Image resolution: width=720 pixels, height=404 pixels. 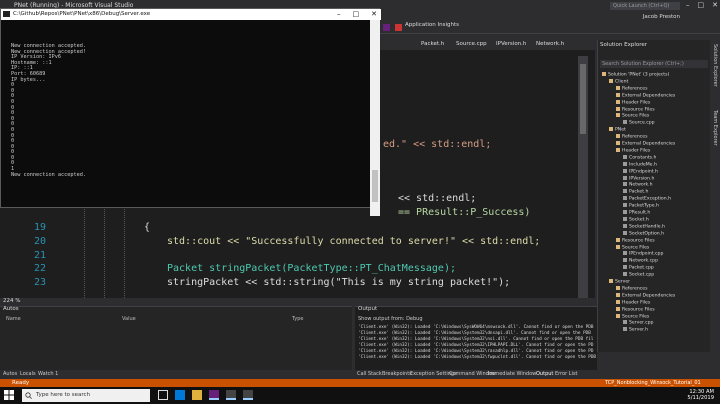 What do you see at coordinates (432, 44) in the screenshot?
I see `tab-packet-h: Packet.h` at bounding box center [432, 44].